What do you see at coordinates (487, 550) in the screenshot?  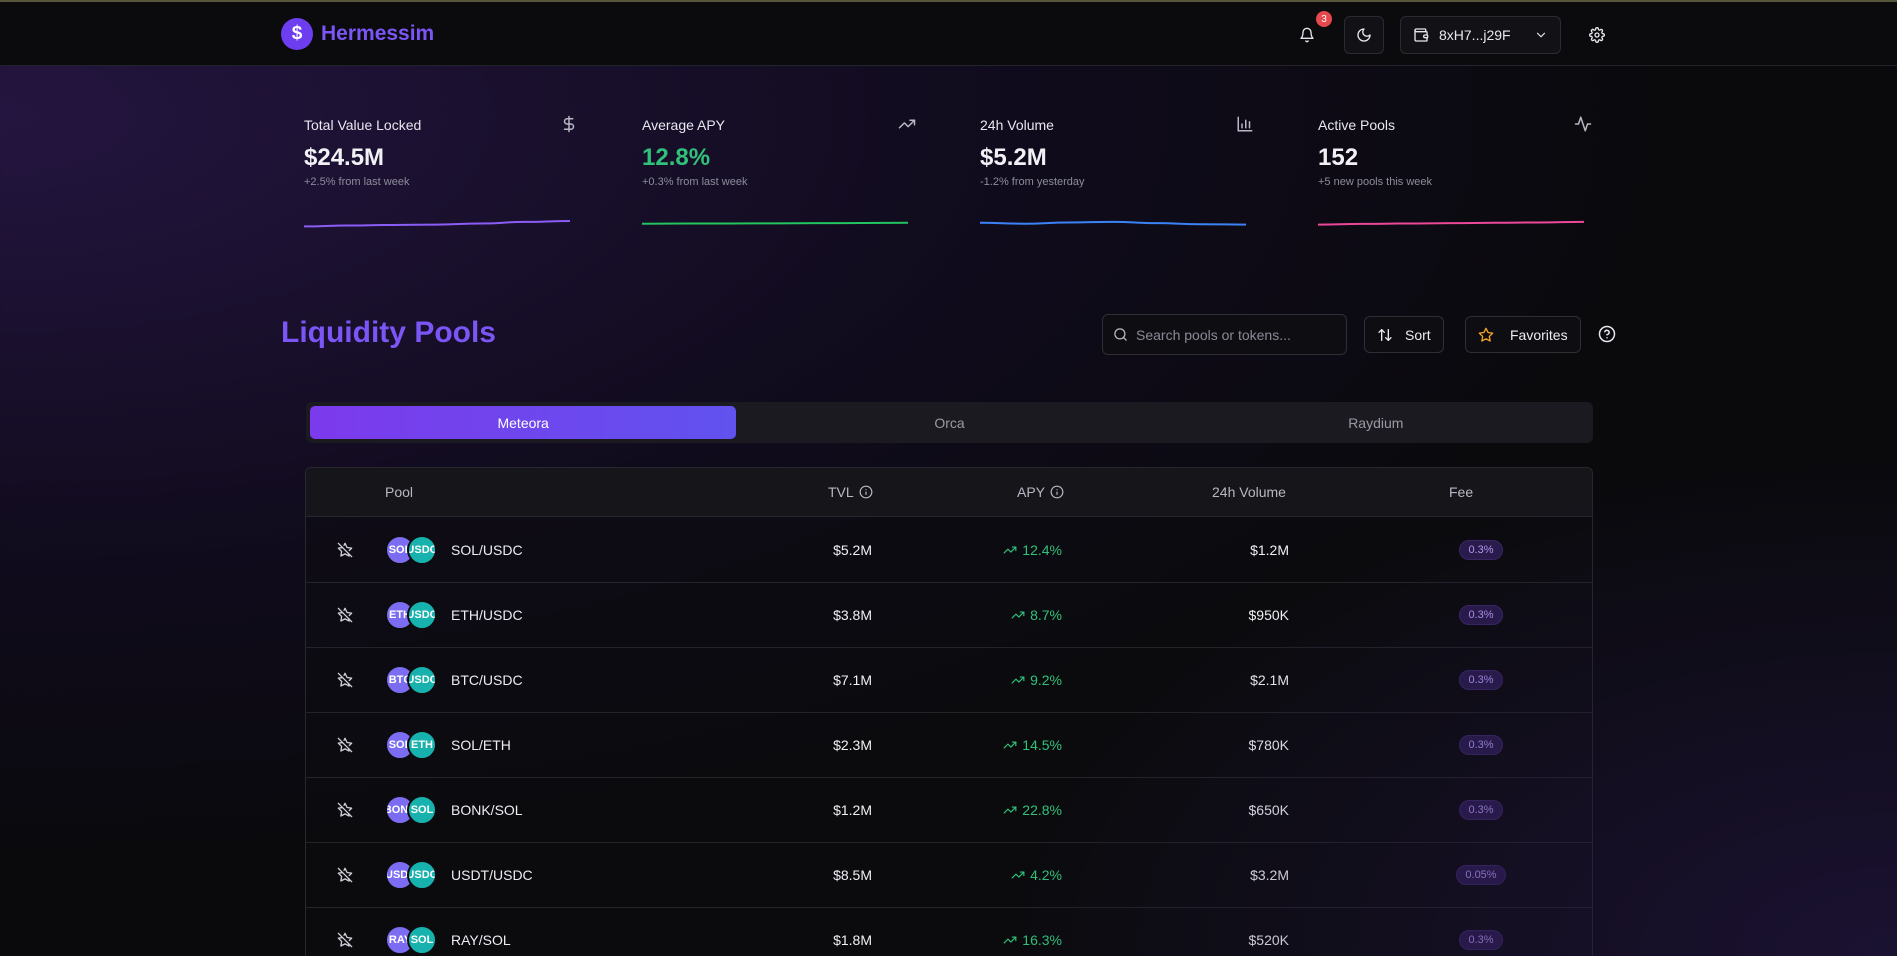 I see `pool-name: SOL/USDC` at bounding box center [487, 550].